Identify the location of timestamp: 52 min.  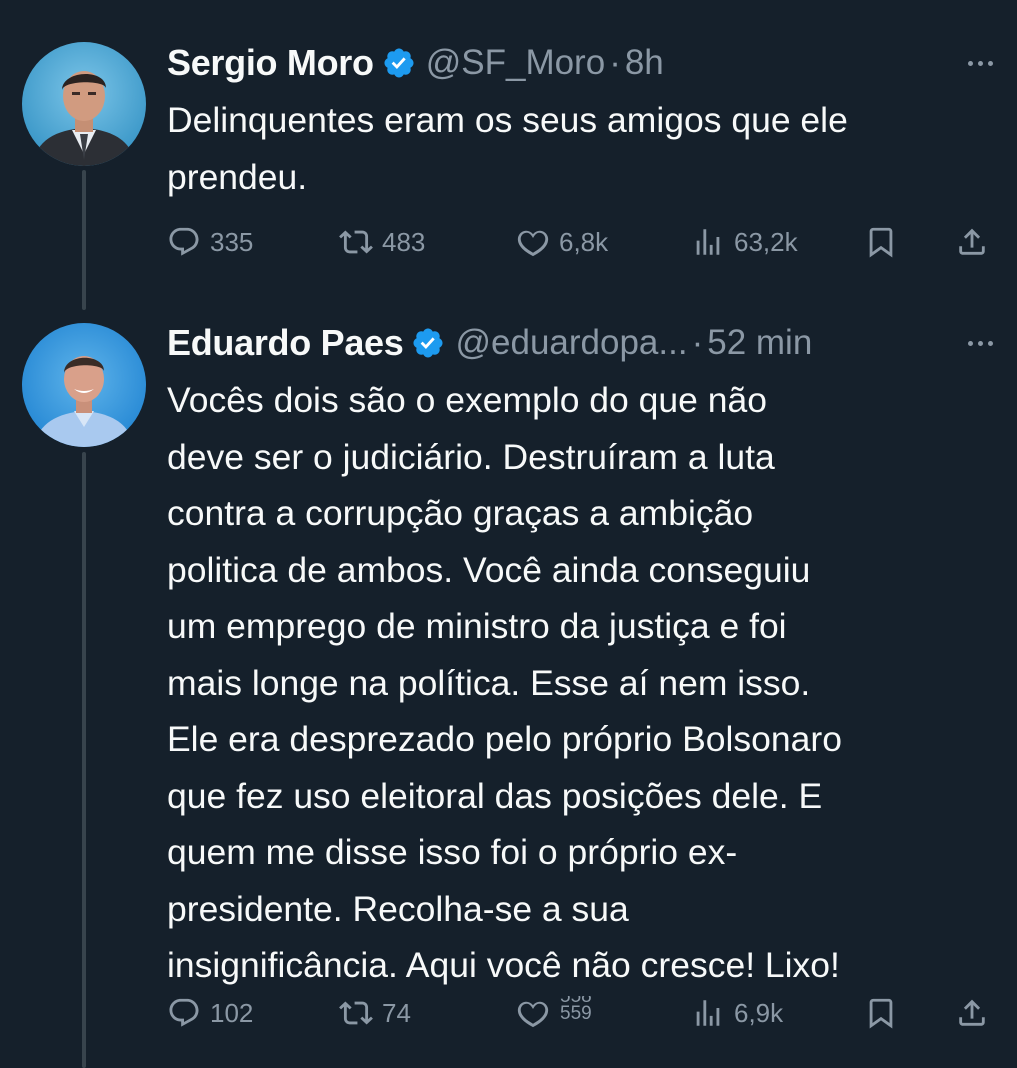
(759, 343).